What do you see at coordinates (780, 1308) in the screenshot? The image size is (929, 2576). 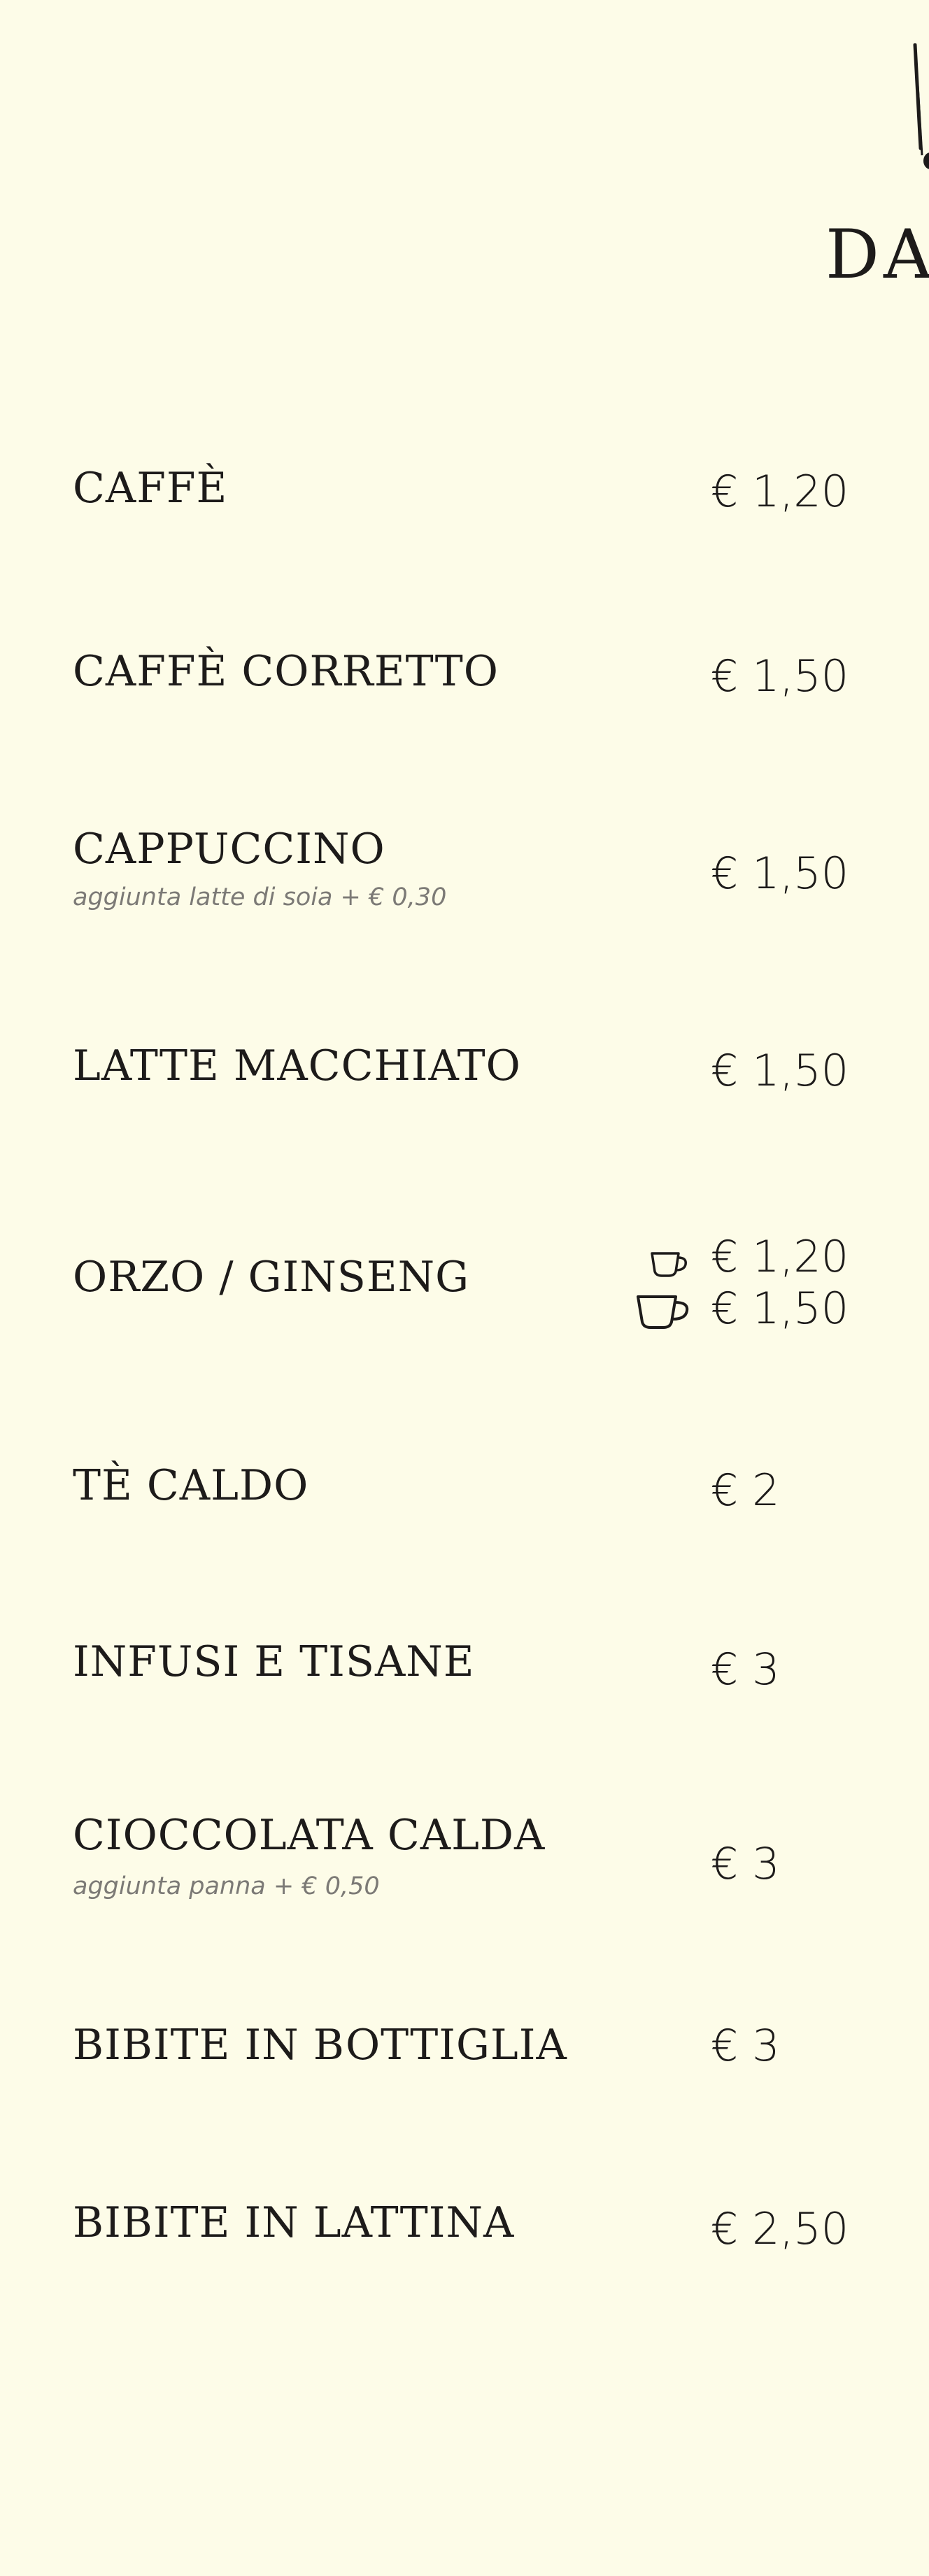 I see `item-price-large: € 1,50` at bounding box center [780, 1308].